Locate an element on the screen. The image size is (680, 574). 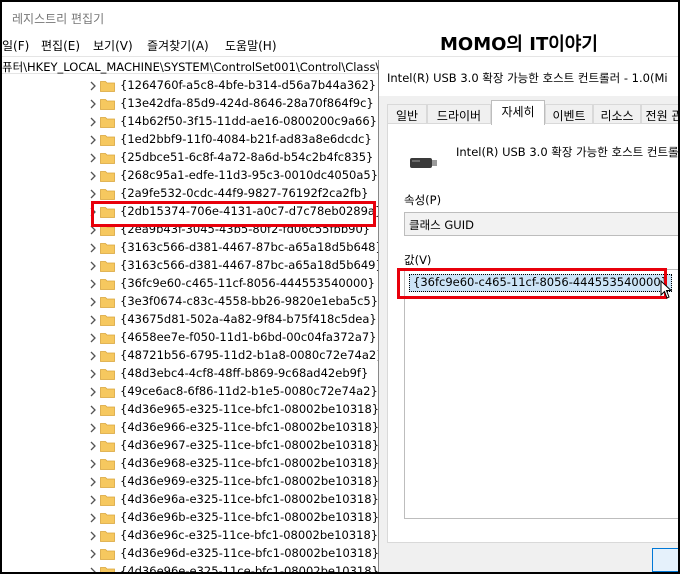
tree-item-label: {13e42dfa-85d9-424d-8646-28a70f864f9c} is located at coordinates (247, 103).